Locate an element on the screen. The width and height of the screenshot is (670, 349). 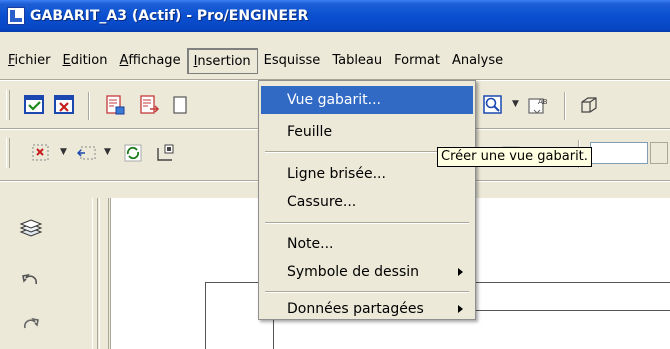
line-style-spinner is located at coordinates (659, 153).